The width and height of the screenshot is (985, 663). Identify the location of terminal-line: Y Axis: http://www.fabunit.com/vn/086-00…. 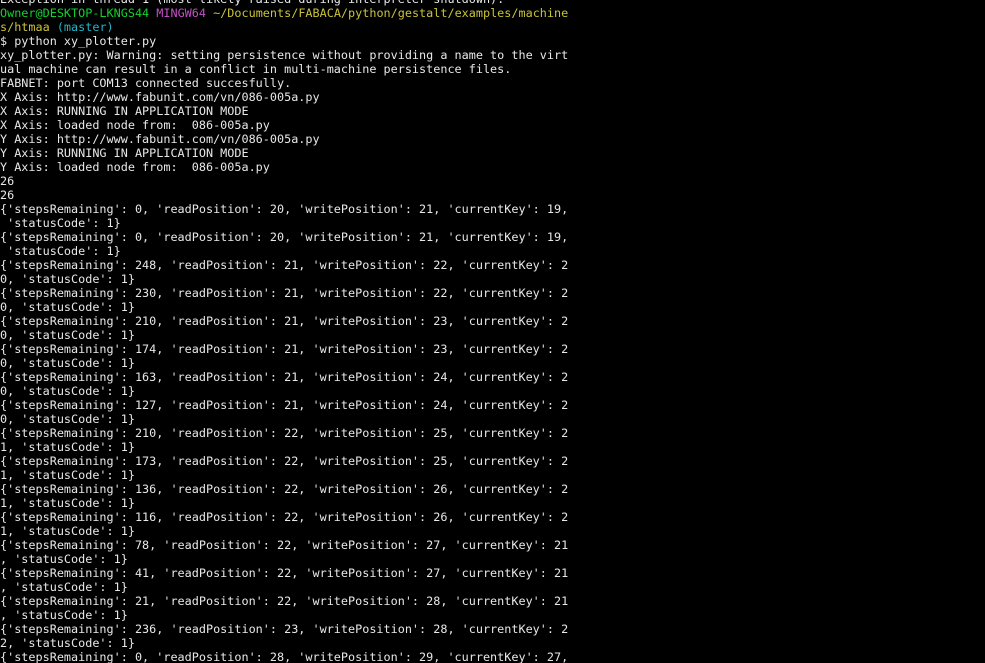
(492, 139).